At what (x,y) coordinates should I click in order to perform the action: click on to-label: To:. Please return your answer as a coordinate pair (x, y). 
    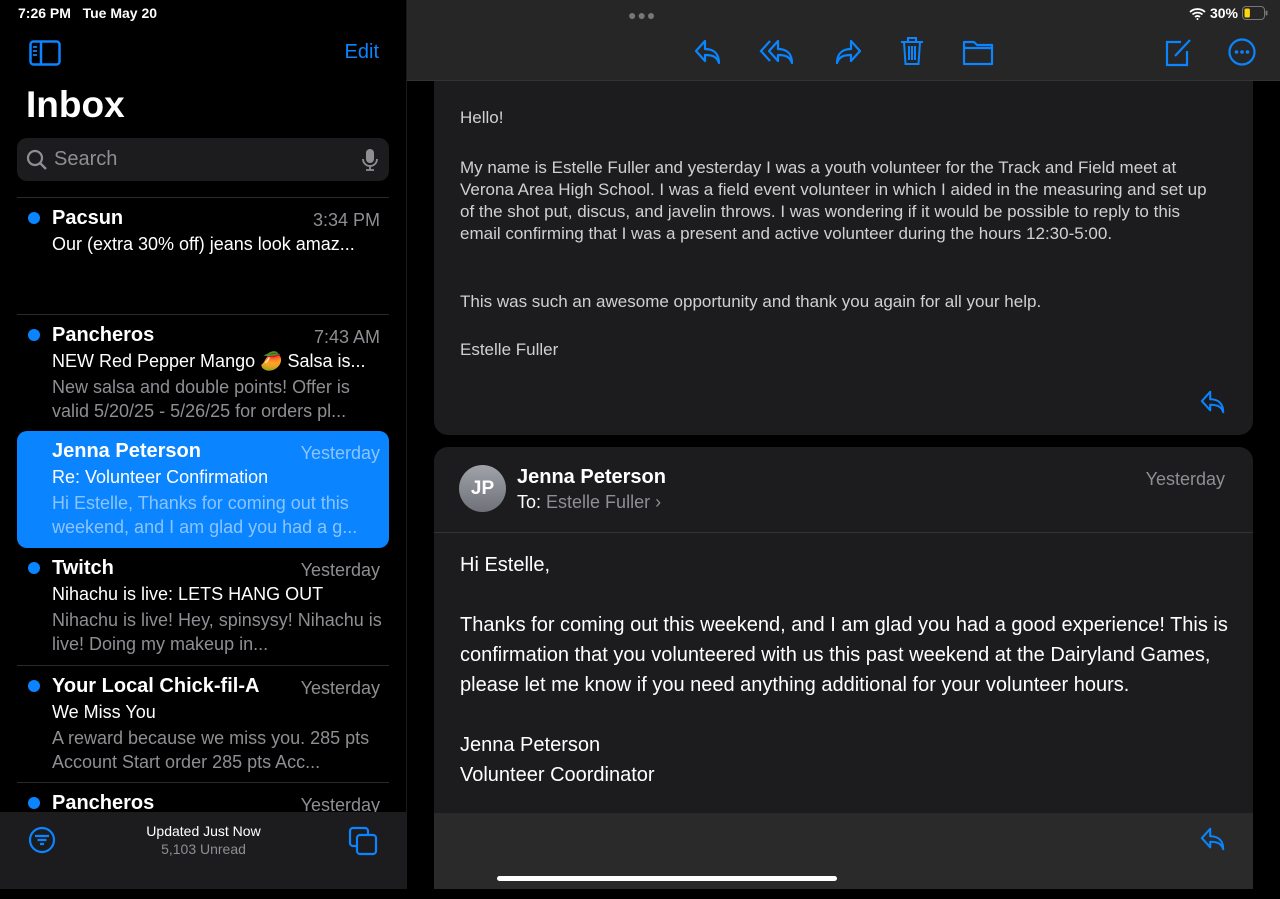
    Looking at the image, I should click on (529, 502).